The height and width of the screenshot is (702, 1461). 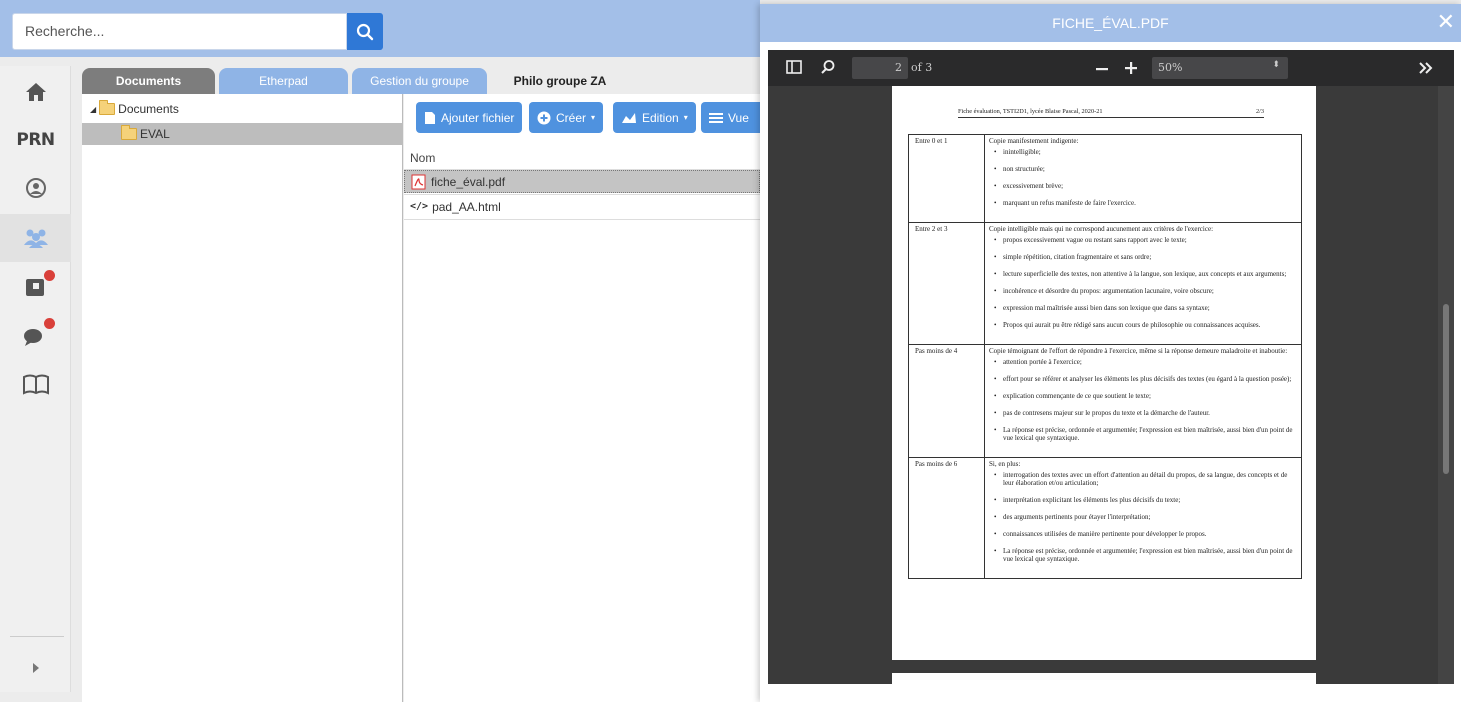 I want to click on modal-title: FICHE_ÉVAL.PDF, so click(x=1110, y=23).